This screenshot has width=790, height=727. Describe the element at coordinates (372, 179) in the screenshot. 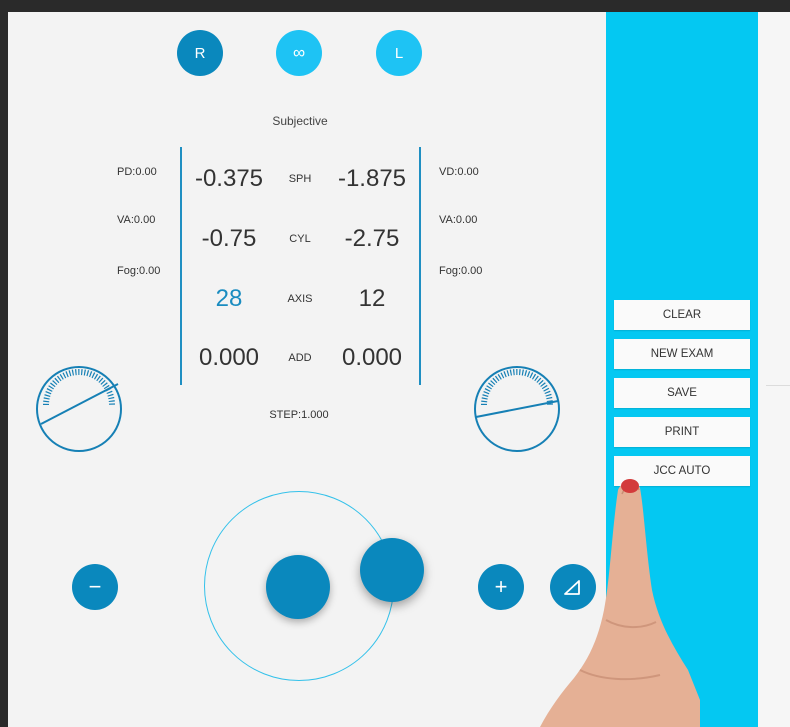

I see `sph-left-value: -1.875` at that location.